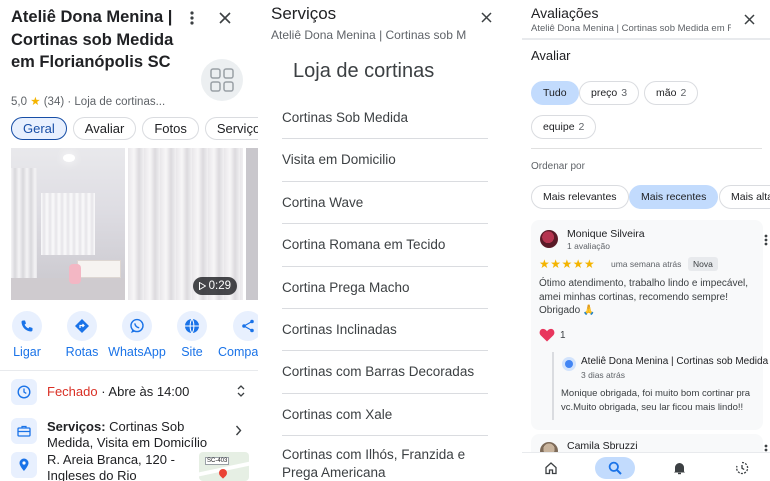 The image size is (770, 481). I want to click on video-duration-badge: 0:29, so click(214, 286).